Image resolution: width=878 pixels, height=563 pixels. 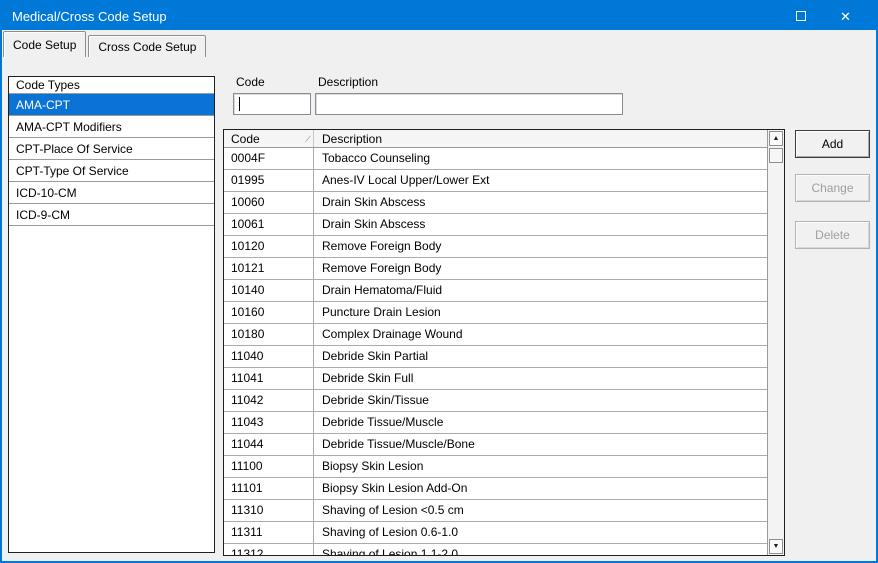 What do you see at coordinates (147, 46) in the screenshot?
I see `tab-cross-code-setup: Cross Code Setup` at bounding box center [147, 46].